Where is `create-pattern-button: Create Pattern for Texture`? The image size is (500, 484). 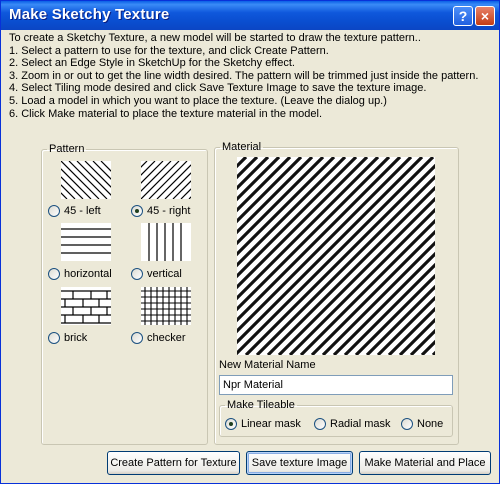 create-pattern-button: Create Pattern for Texture is located at coordinates (173, 463).